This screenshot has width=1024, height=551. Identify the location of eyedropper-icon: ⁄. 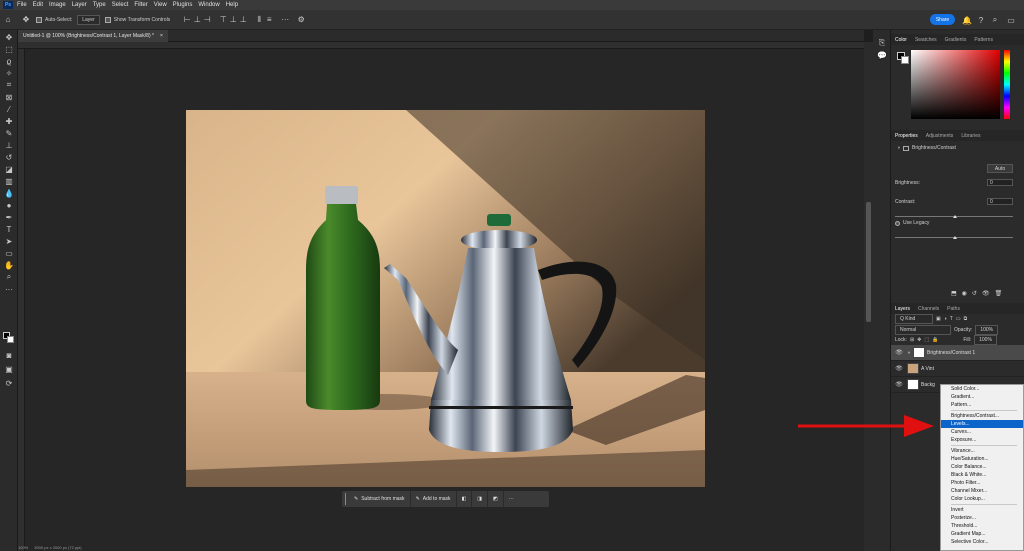
(9, 109).